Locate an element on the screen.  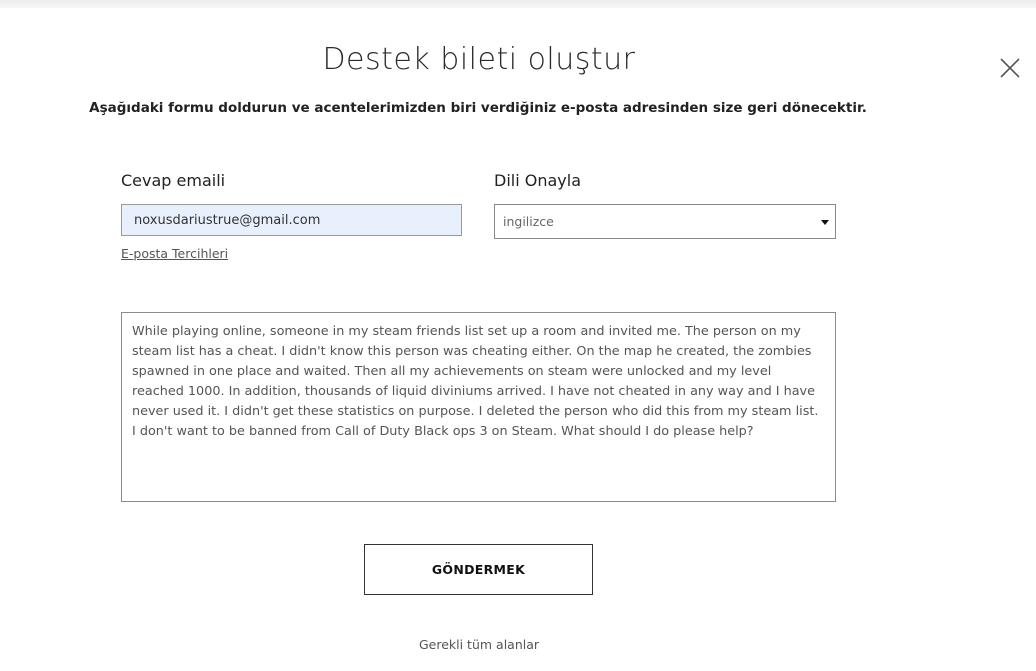
close-button is located at coordinates (1010, 68).